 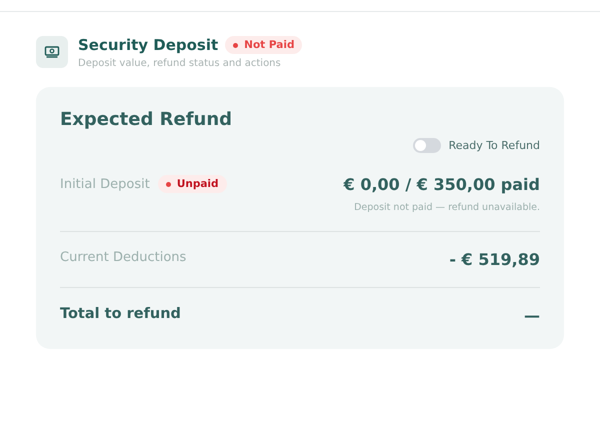 I want to click on banknote-icon, so click(x=52, y=52).